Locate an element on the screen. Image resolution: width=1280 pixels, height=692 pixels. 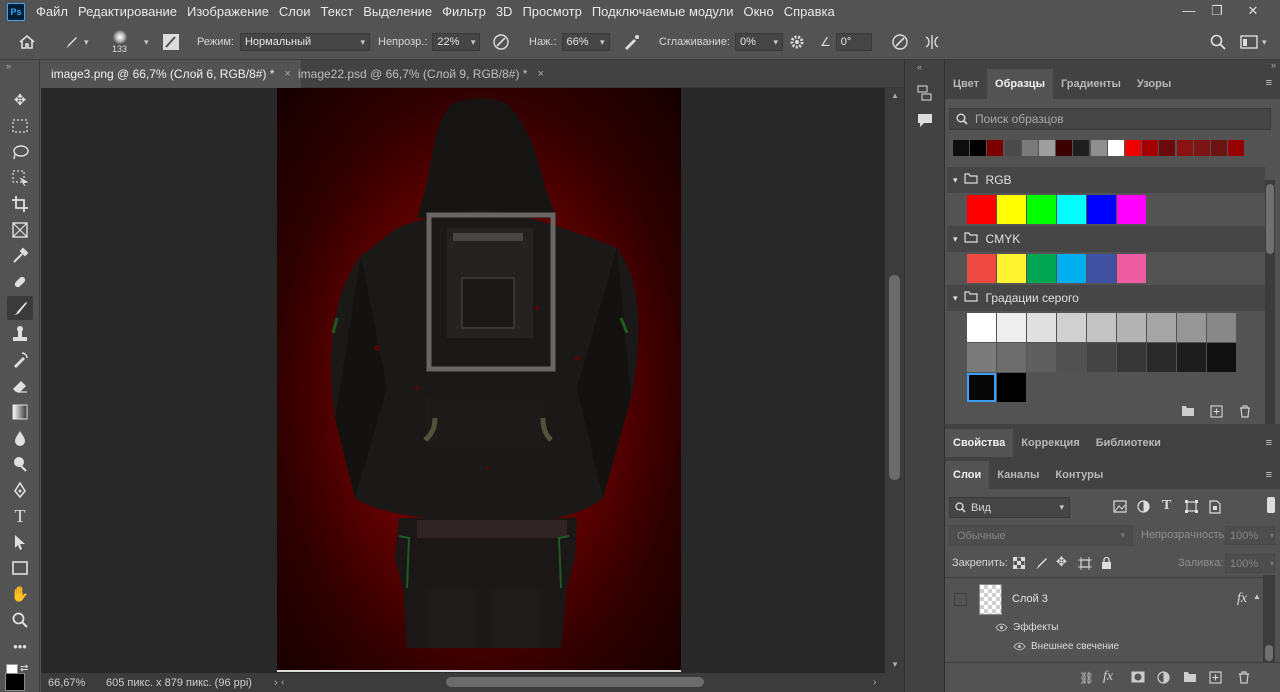
chevron-up-icon: ▲ is located at coordinates (1257, 596).